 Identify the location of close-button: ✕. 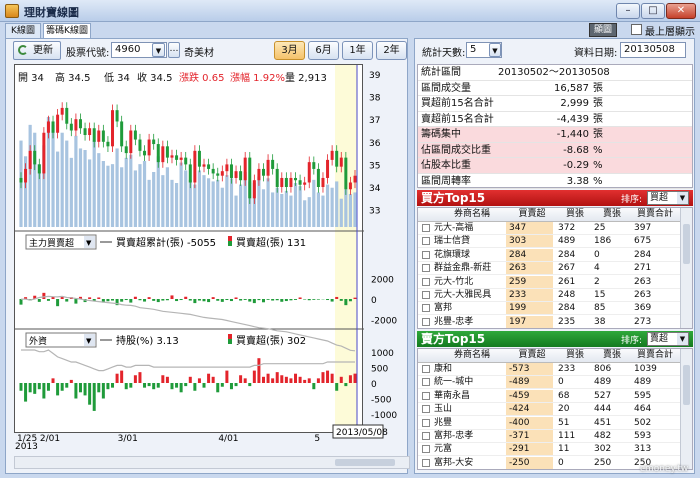
(681, 11).